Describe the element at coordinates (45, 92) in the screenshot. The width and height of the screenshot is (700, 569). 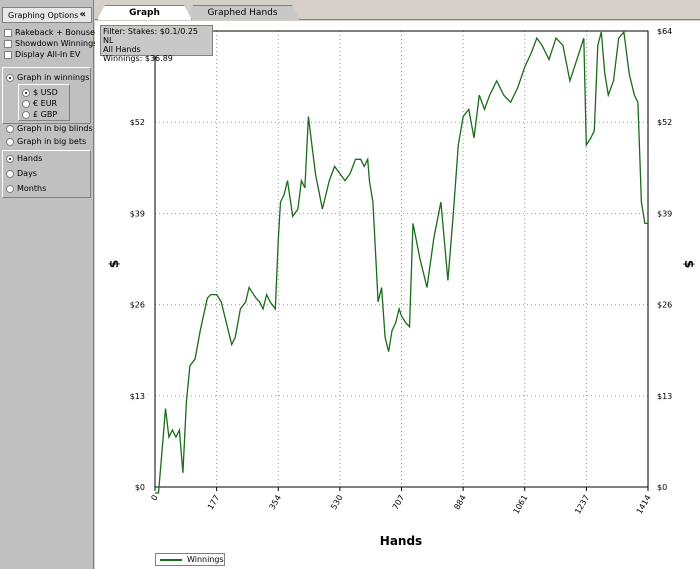
I see `radio-label: $ USD` at that location.